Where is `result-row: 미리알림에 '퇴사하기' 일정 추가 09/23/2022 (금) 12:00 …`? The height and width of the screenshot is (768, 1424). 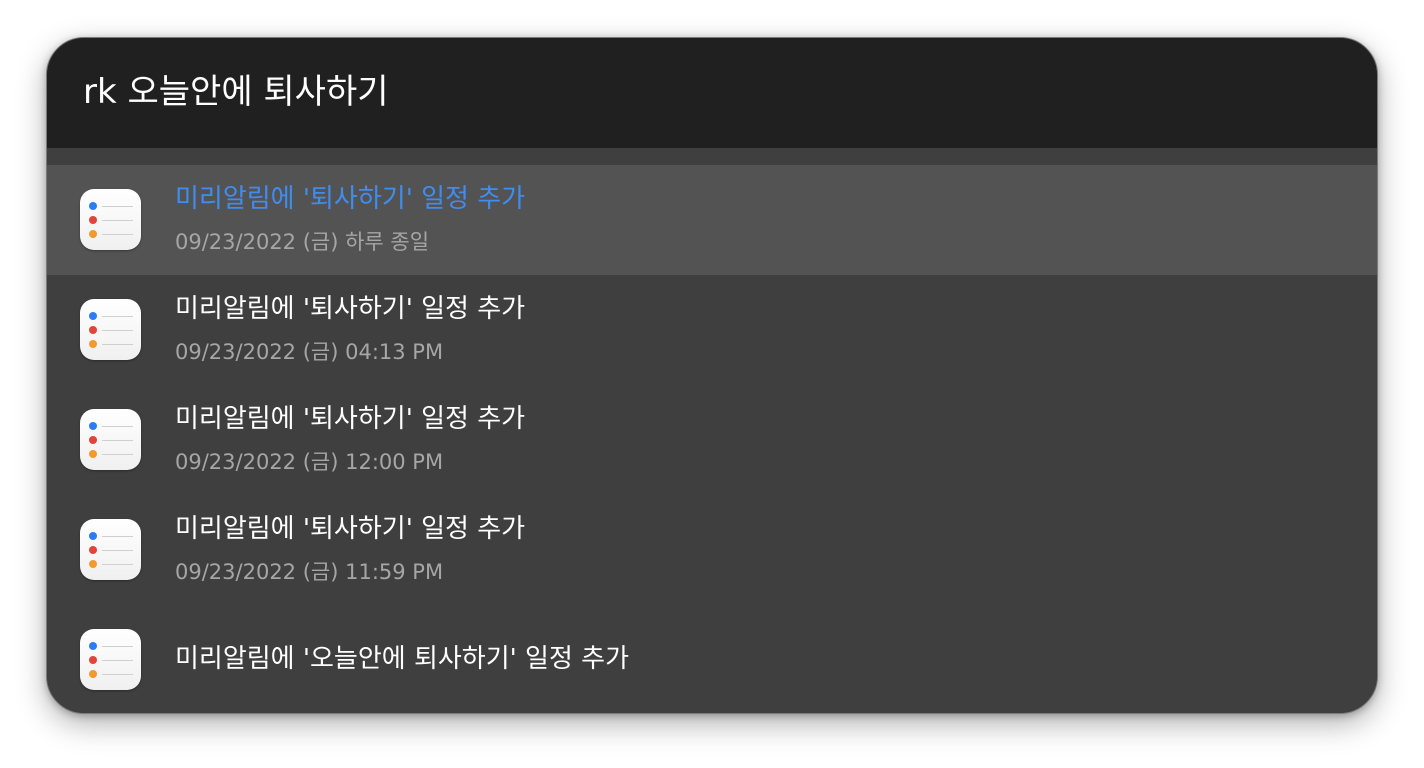 result-row: 미리알림에 '퇴사하기' 일정 추가 09/23/2022 (금) 12:00 … is located at coordinates (712, 440).